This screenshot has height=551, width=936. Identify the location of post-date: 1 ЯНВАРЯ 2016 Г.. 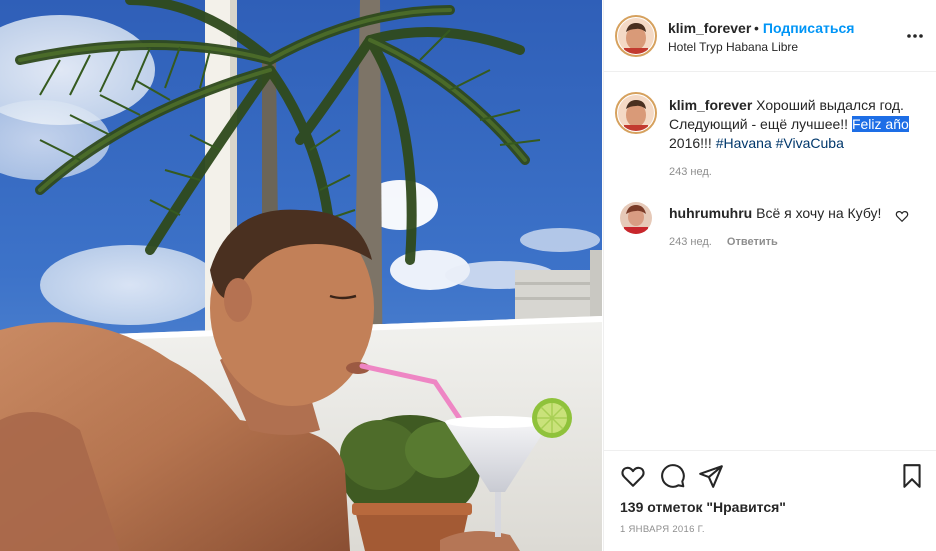
(662, 529).